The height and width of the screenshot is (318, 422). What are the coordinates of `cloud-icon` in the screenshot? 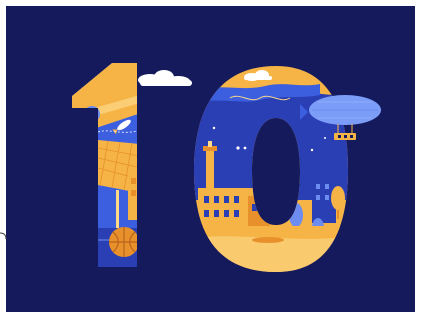 It's located at (165, 78).